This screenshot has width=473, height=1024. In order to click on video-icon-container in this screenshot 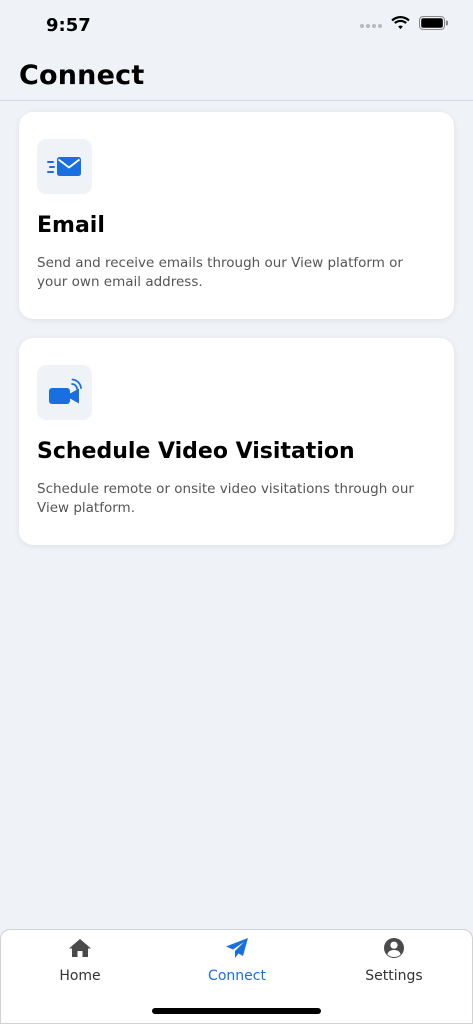, I will do `click(64, 392)`.